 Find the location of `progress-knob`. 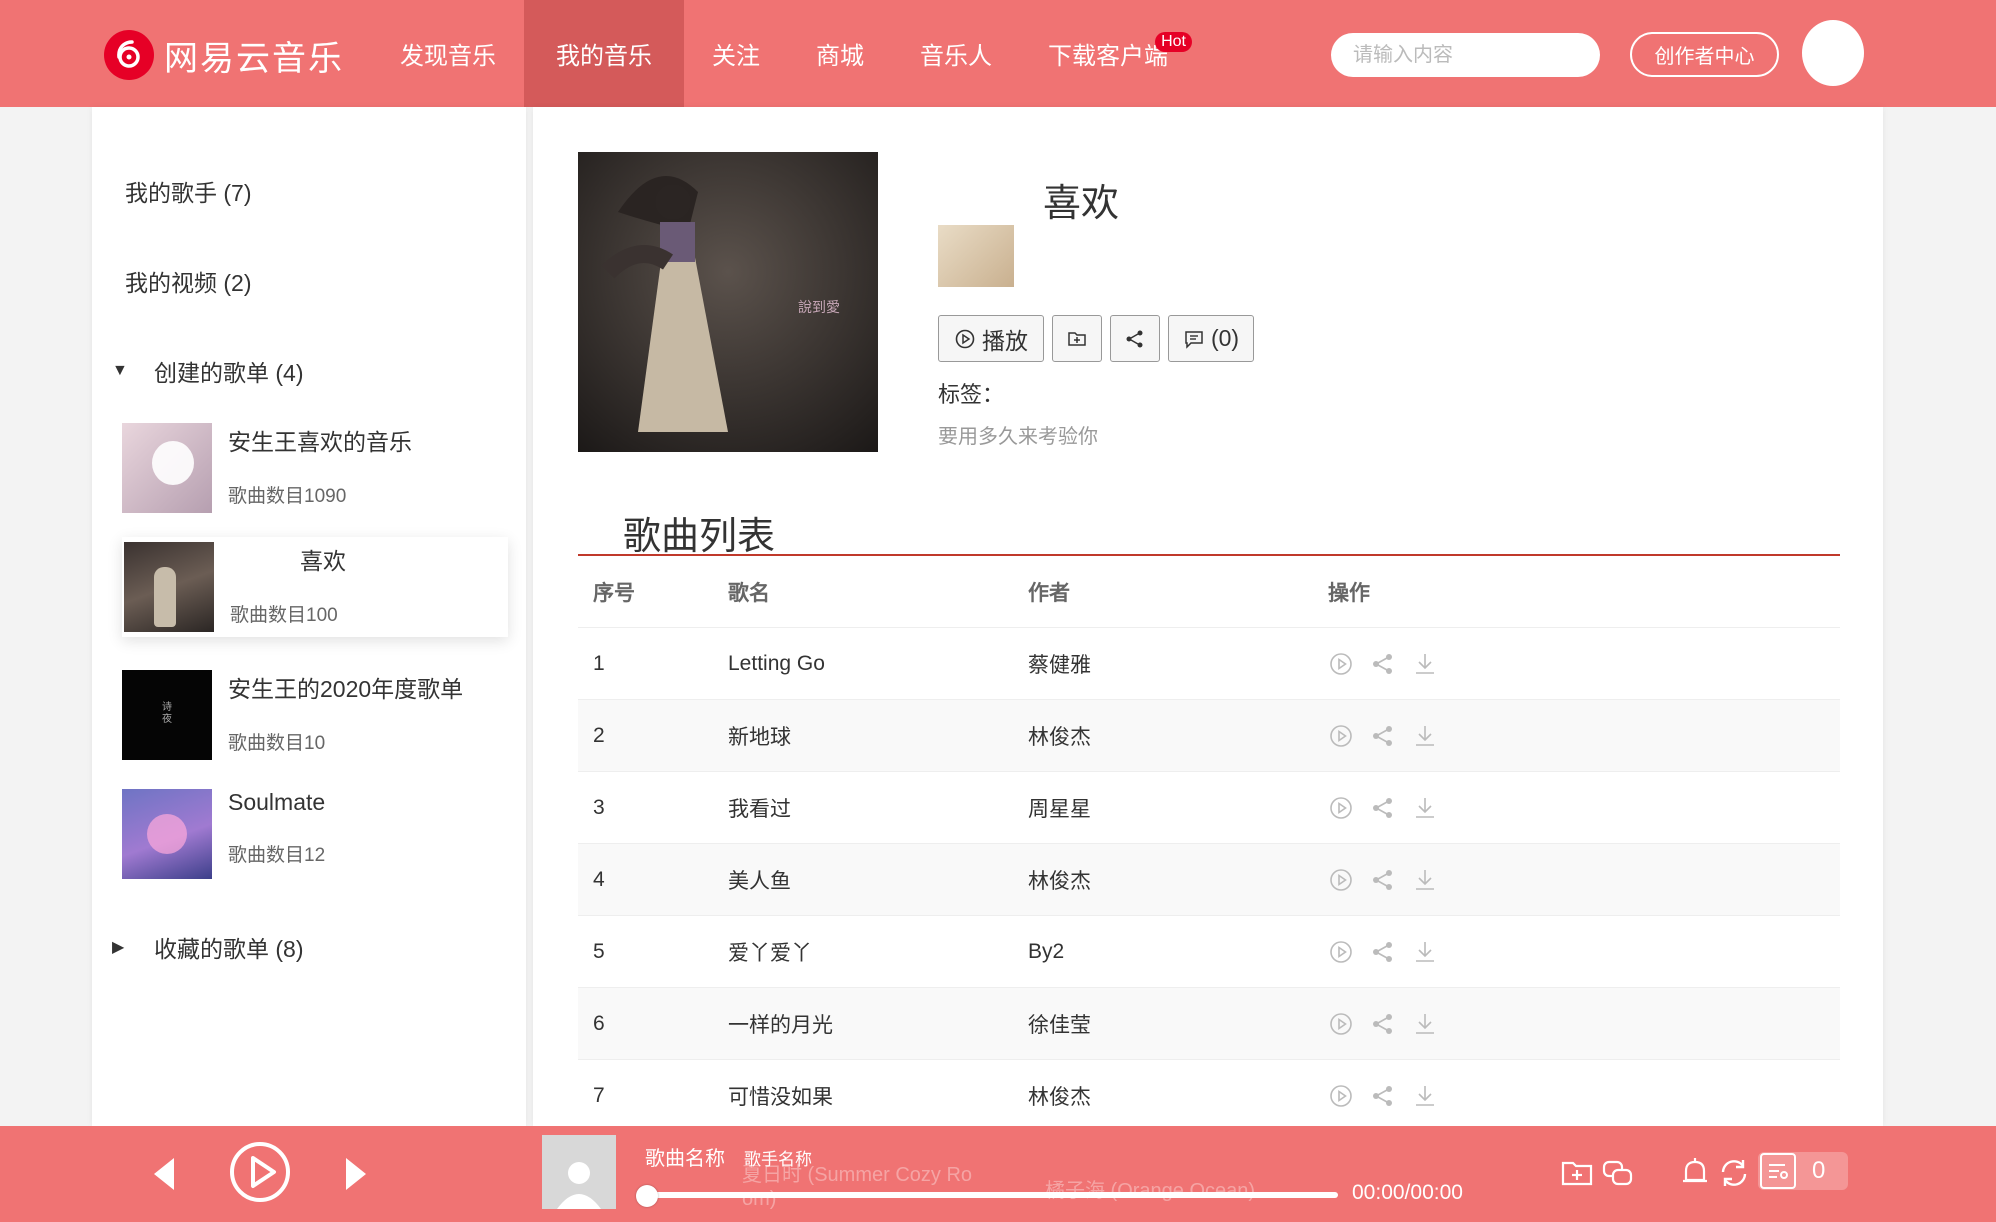

progress-knob is located at coordinates (647, 1196).